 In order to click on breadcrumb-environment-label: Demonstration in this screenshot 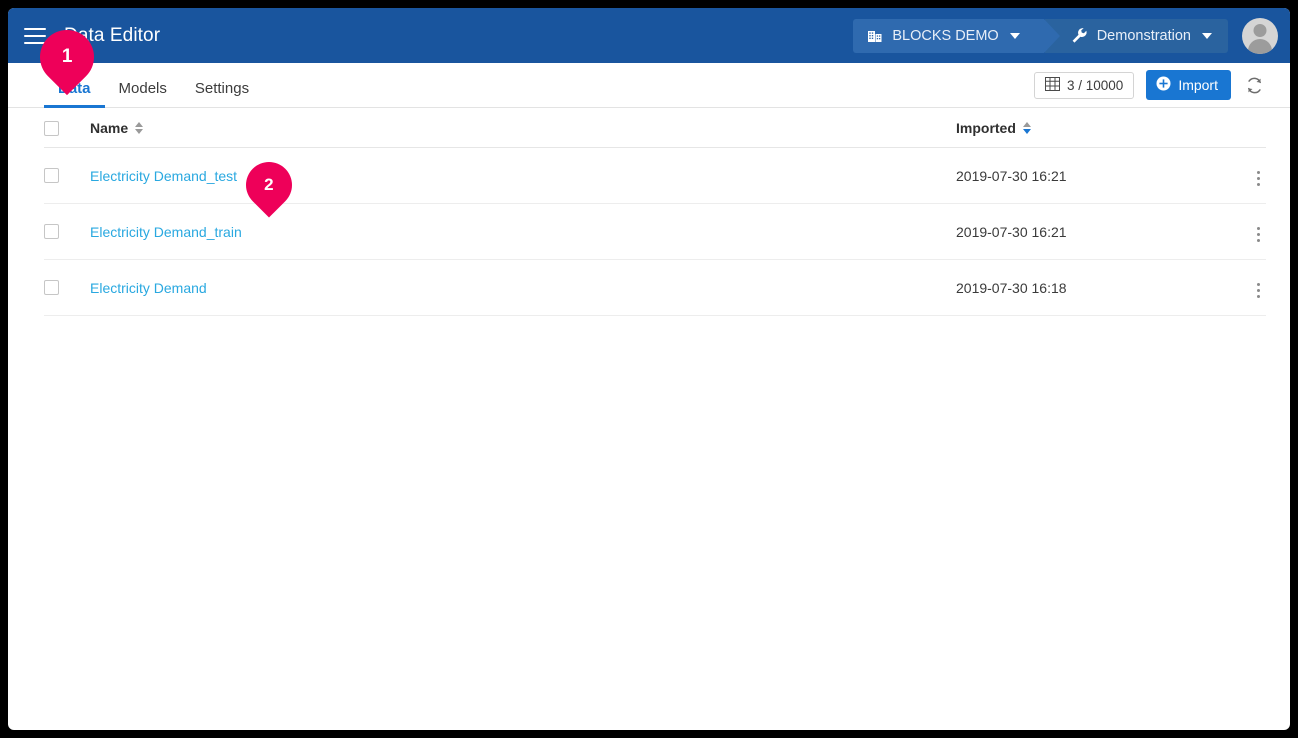, I will do `click(1143, 35)`.